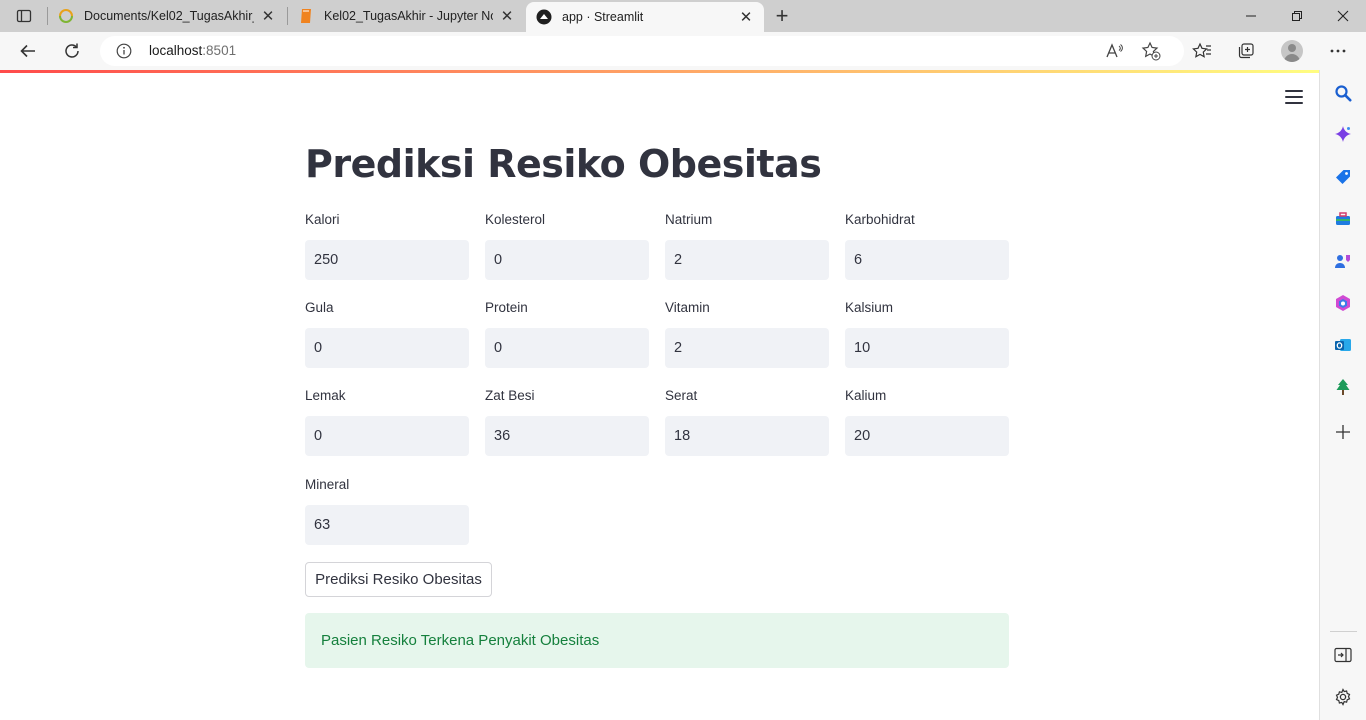 The height and width of the screenshot is (720, 1366). What do you see at coordinates (1343, 177) in the screenshot?
I see `shopping-tag-icon` at bounding box center [1343, 177].